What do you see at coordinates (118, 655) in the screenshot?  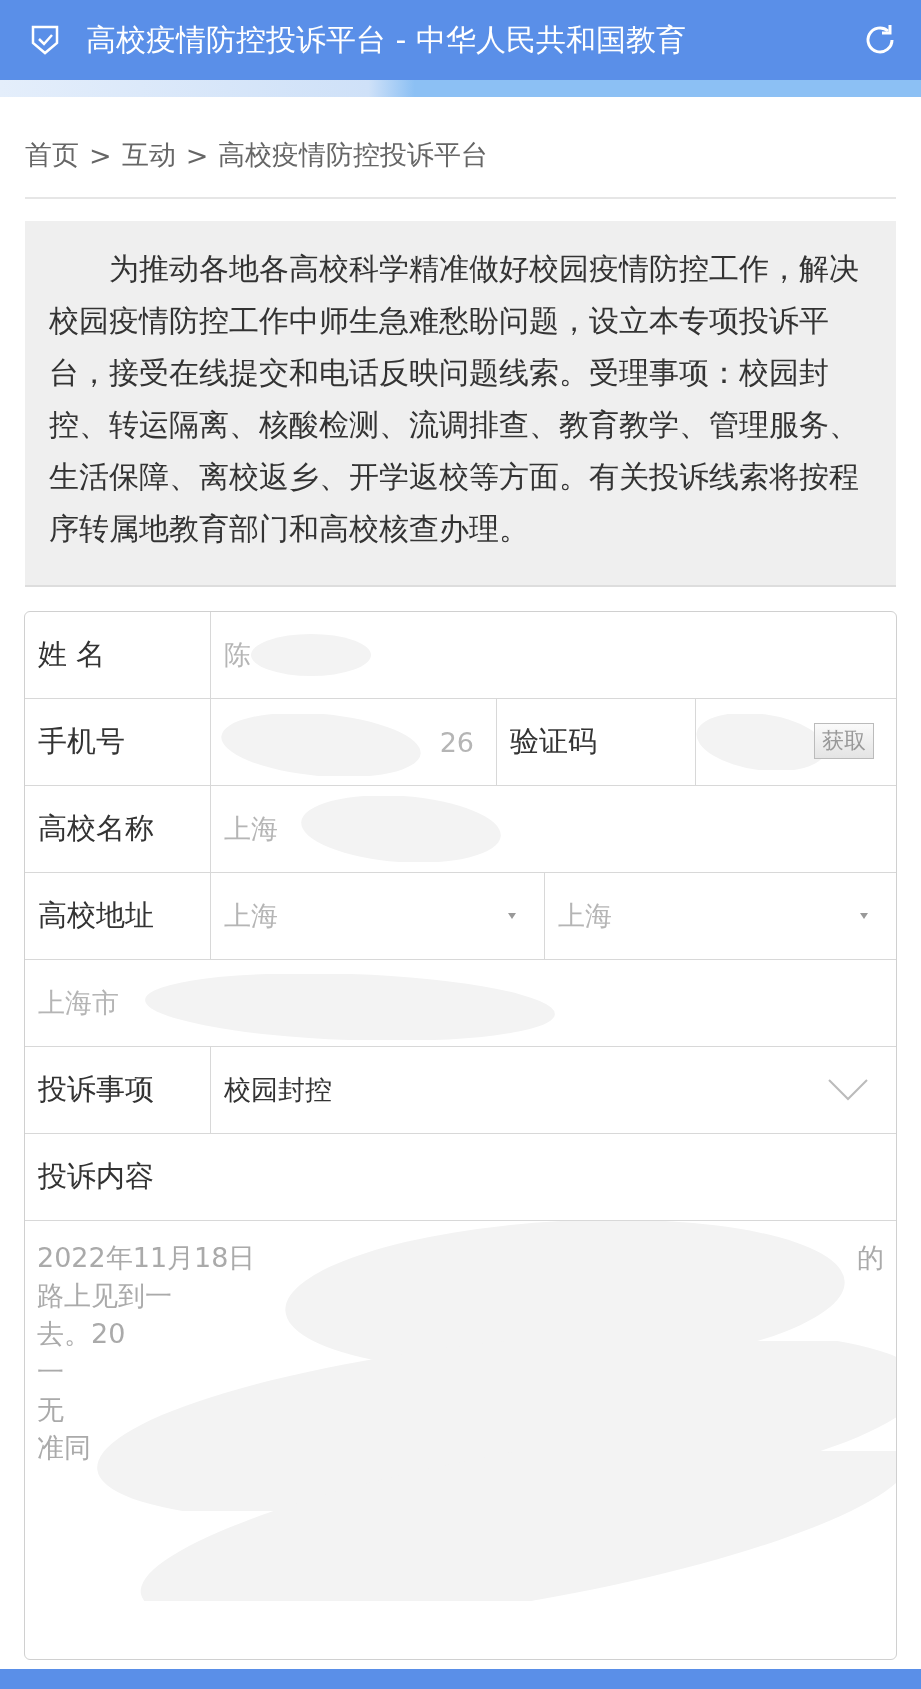 I see `field-label: 姓 名` at bounding box center [118, 655].